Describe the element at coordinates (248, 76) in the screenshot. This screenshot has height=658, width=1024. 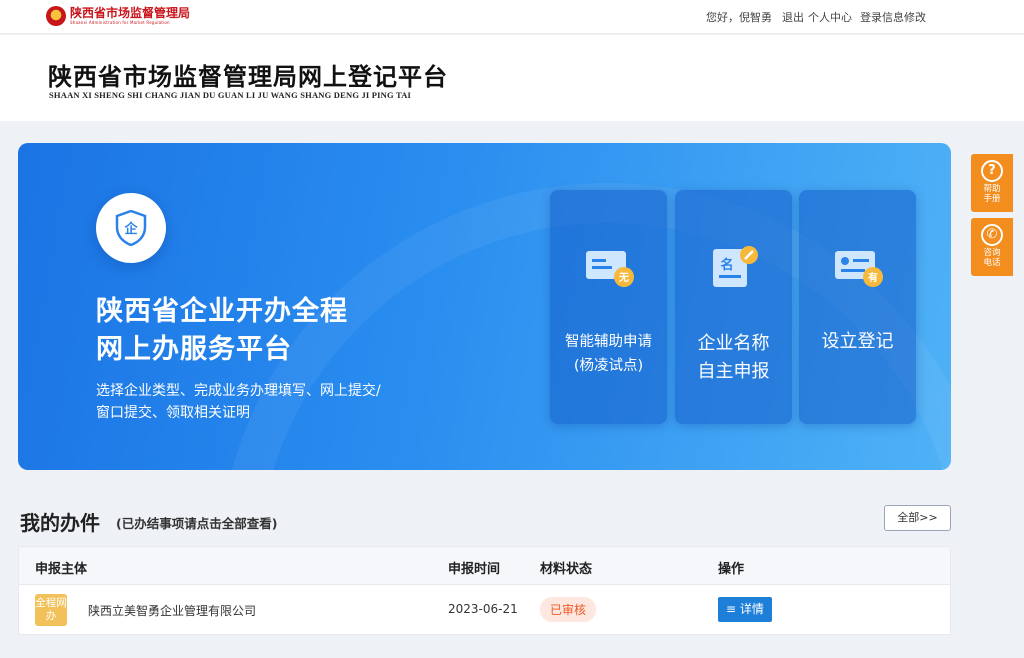
I see `page-title: 陕西省市场监督管理局网上登记平台` at that location.